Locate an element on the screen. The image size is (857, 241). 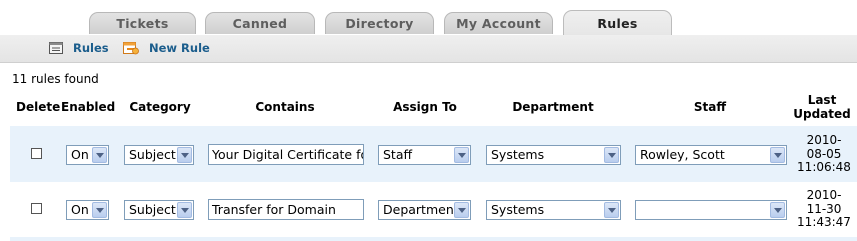
staff-select-value: Rowley, Scott is located at coordinates (682, 154).